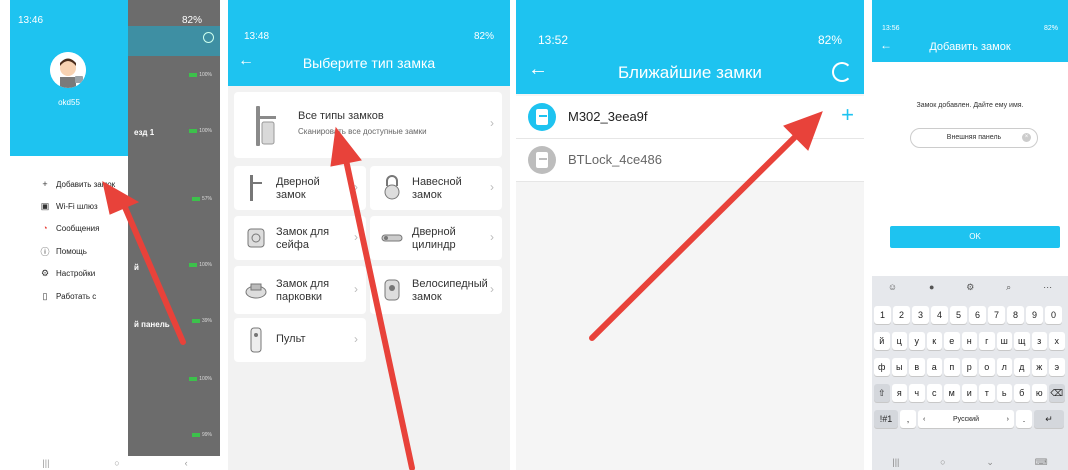 The width and height of the screenshot is (1068, 470). Describe the element at coordinates (69, 102) in the screenshot. I see `username: okd55` at that location.